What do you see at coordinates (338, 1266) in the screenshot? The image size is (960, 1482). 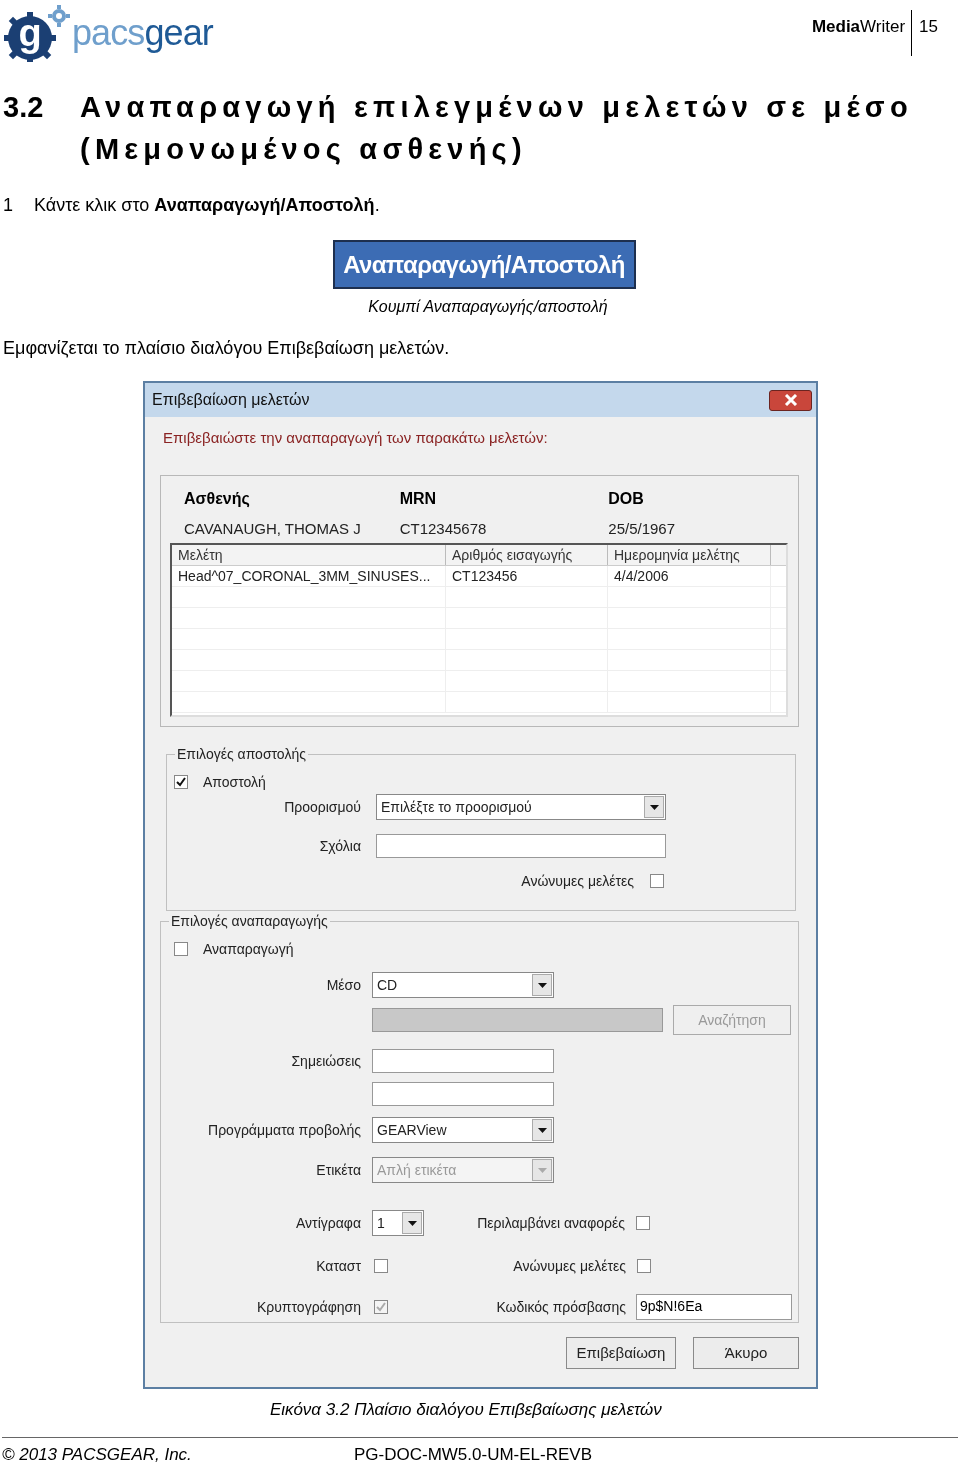 I see `field-label: Καταστ` at bounding box center [338, 1266].